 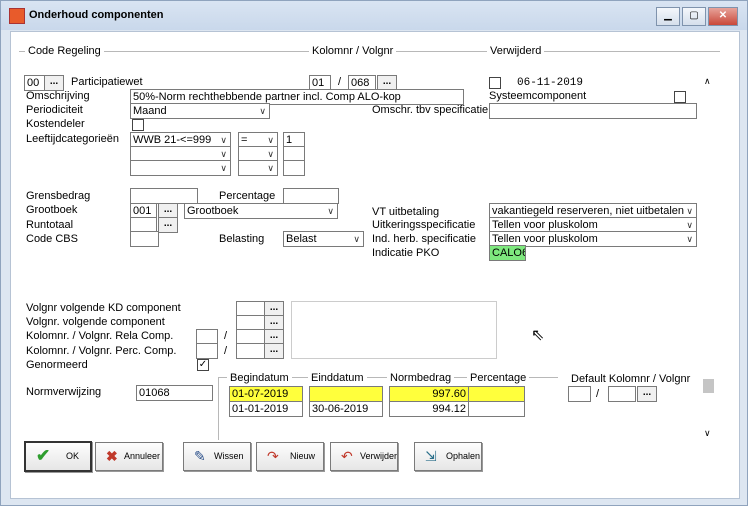 I want to click on scroll-down-icon: ∨, so click(x=707, y=433).